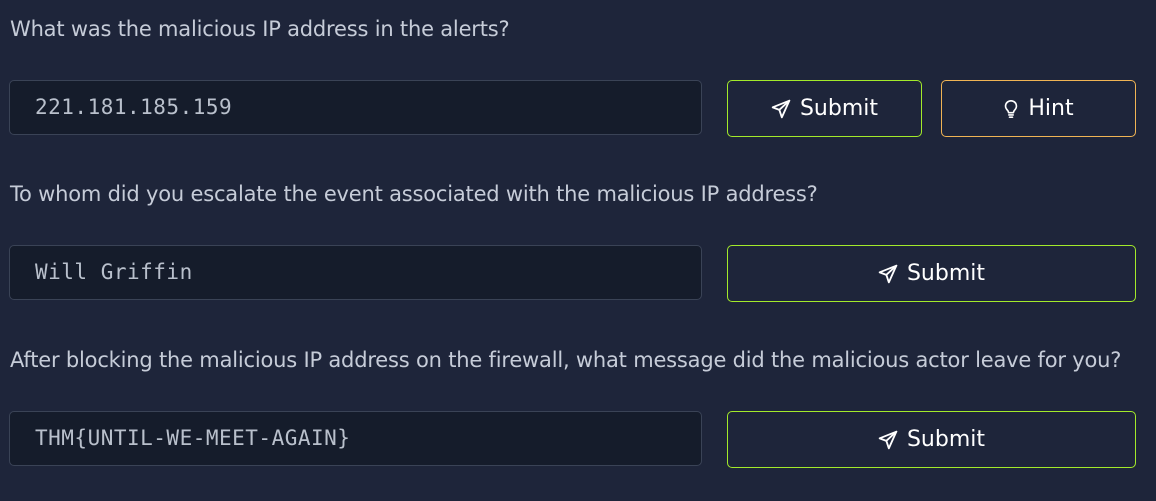 Image resolution: width=1156 pixels, height=501 pixels. What do you see at coordinates (1011, 109) in the screenshot?
I see `lightbulb-icon` at bounding box center [1011, 109].